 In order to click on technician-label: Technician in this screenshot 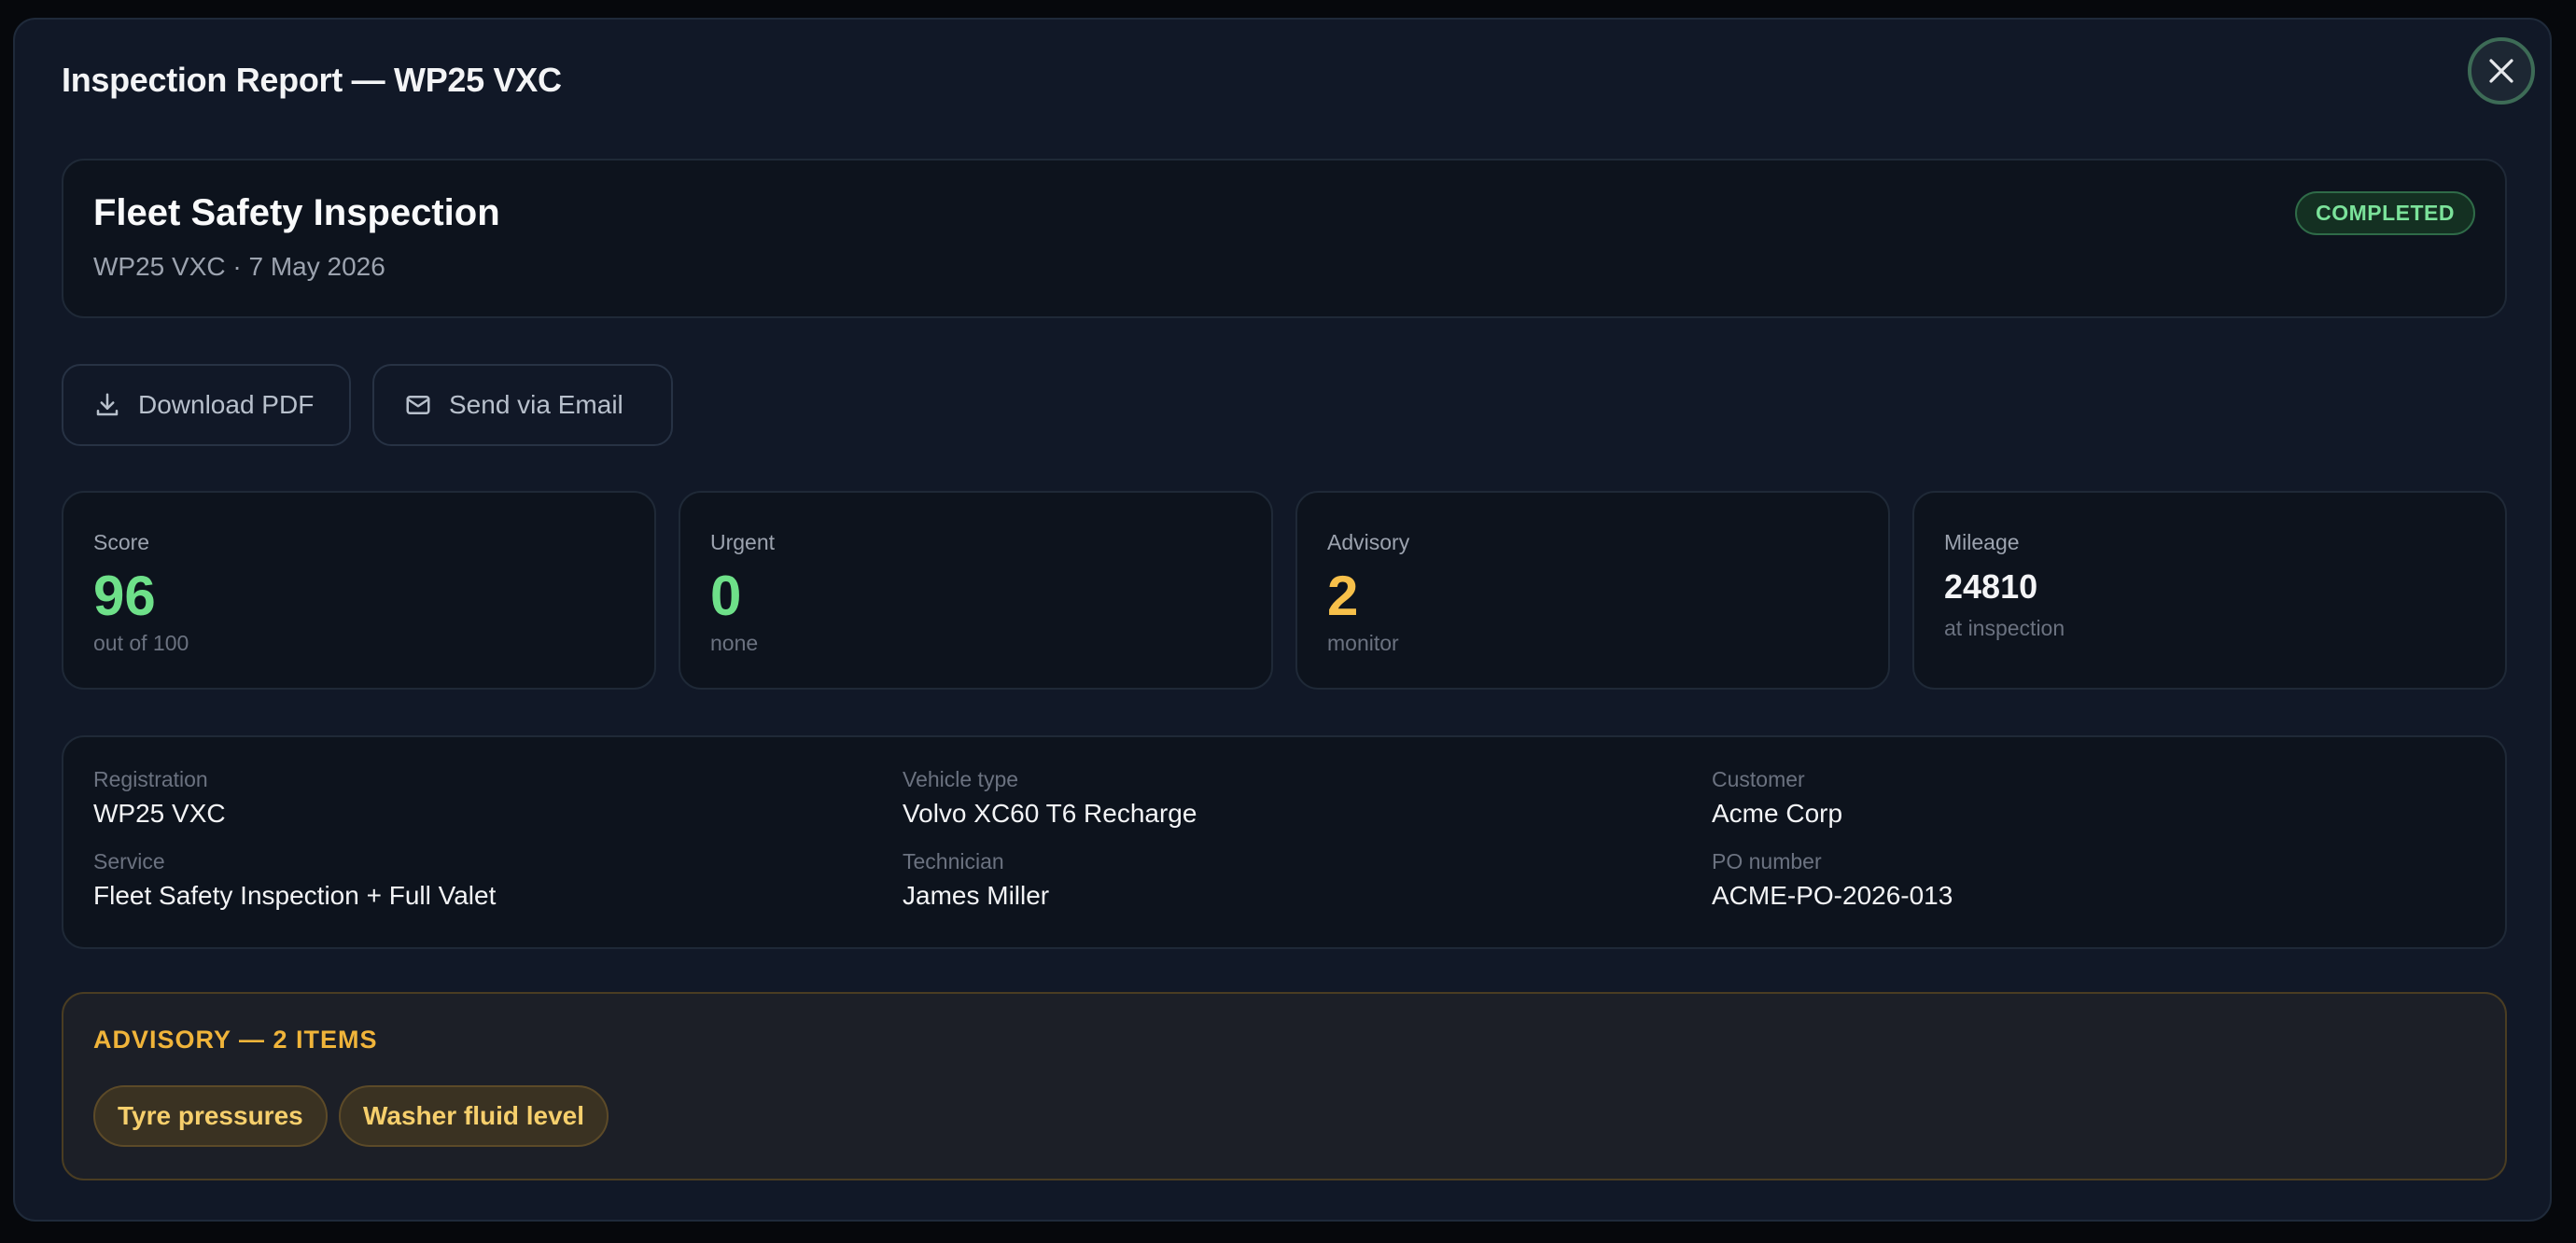, I will do `click(953, 861)`.